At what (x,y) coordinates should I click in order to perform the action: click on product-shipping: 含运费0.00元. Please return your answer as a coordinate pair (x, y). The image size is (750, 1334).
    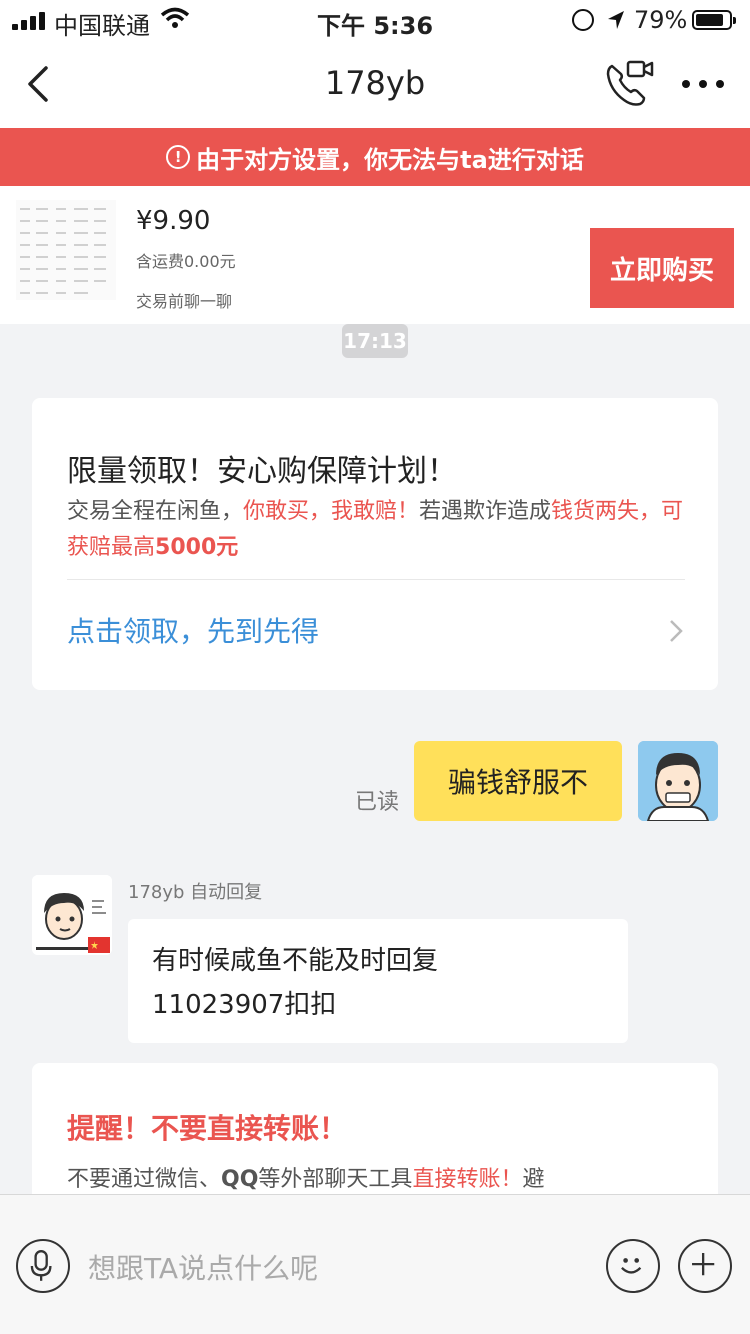
    Looking at the image, I should click on (186, 261).